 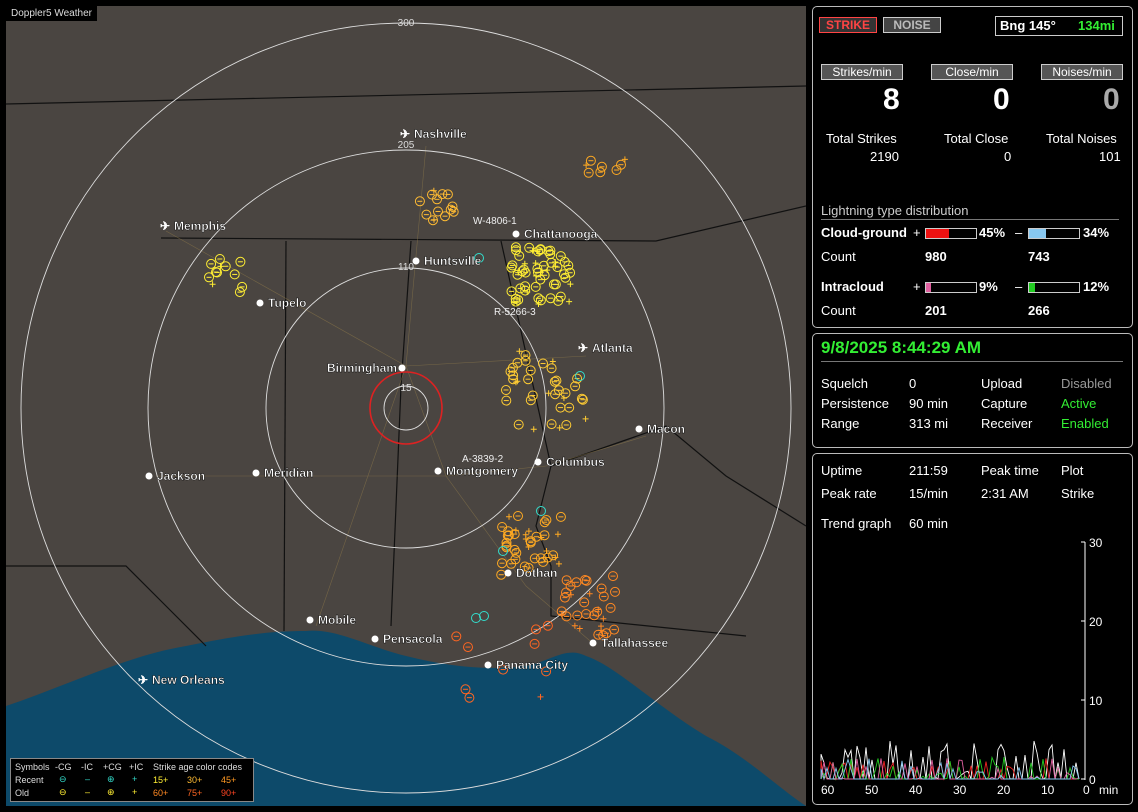 What do you see at coordinates (988, 286) in the screenshot?
I see `ic-plus-percent: 9%` at bounding box center [988, 286].